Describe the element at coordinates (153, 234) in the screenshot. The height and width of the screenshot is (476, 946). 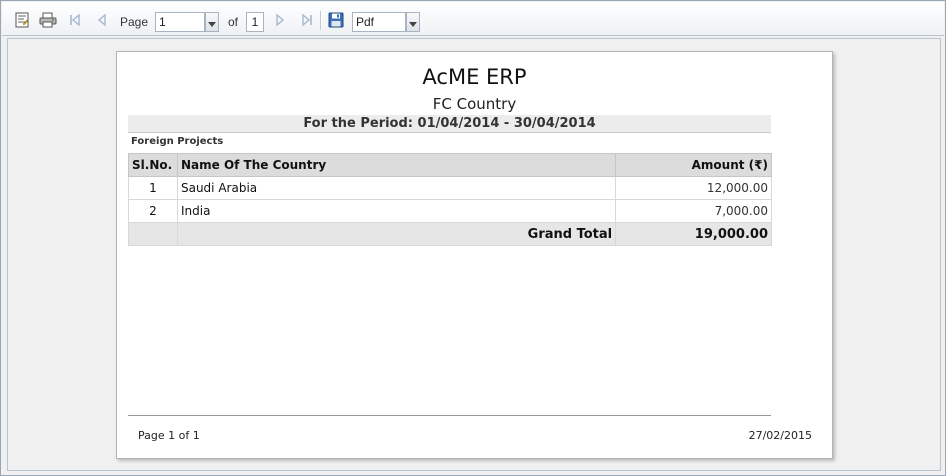
I see `grand-total-empty-cell` at that location.